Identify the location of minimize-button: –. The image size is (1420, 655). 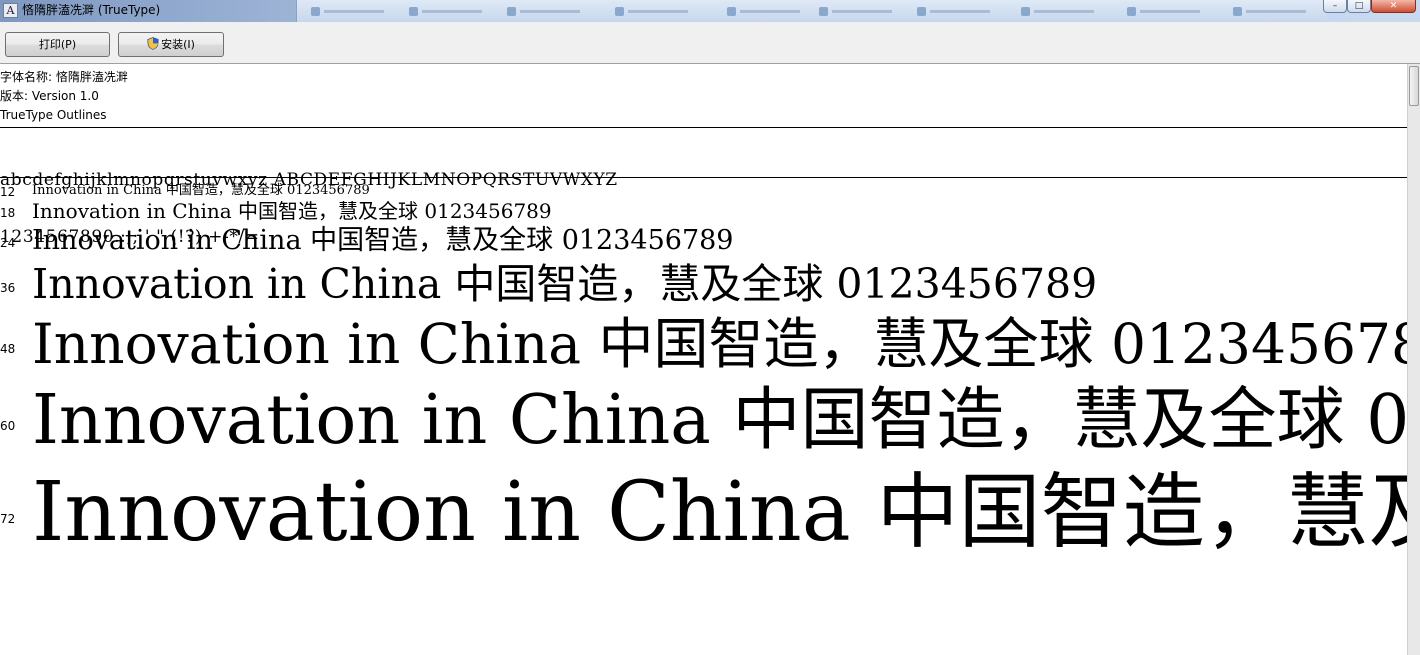
(1335, 6).